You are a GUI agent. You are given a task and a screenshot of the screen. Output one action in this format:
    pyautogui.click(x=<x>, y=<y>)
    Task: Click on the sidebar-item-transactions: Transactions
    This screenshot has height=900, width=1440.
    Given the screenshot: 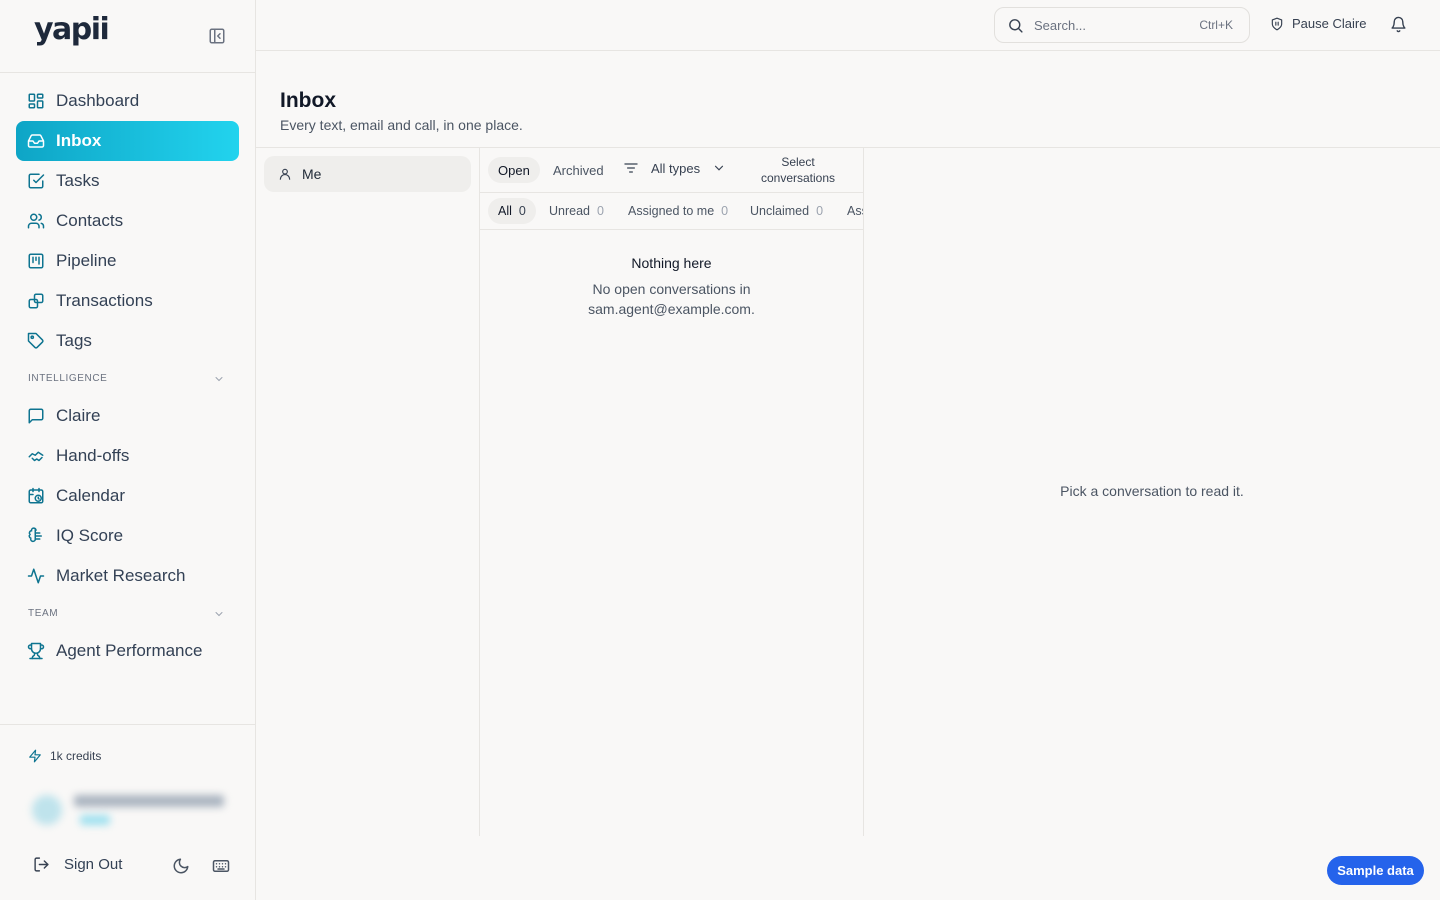 What is the action you would take?
    pyautogui.click(x=127, y=301)
    